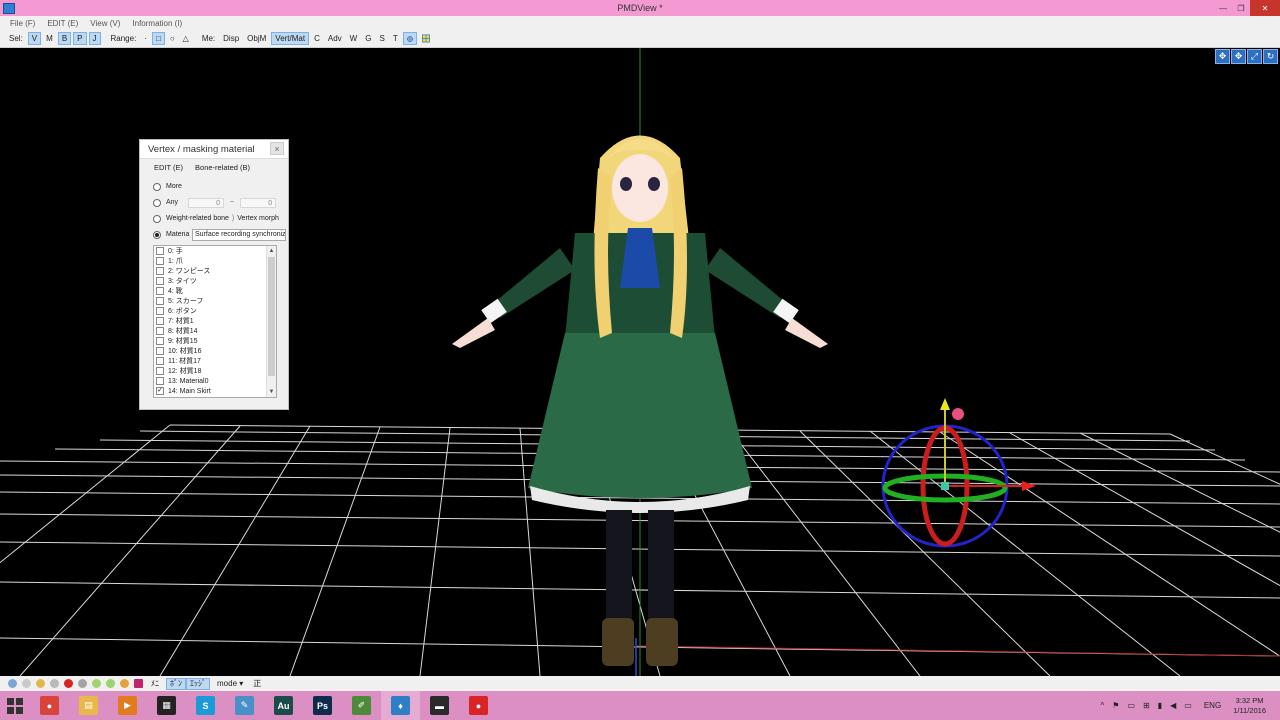 Image resolution: width=1280 pixels, height=720 pixels. What do you see at coordinates (166, 705) in the screenshot?
I see `taskbar-film-app-button: ▦` at bounding box center [166, 705].